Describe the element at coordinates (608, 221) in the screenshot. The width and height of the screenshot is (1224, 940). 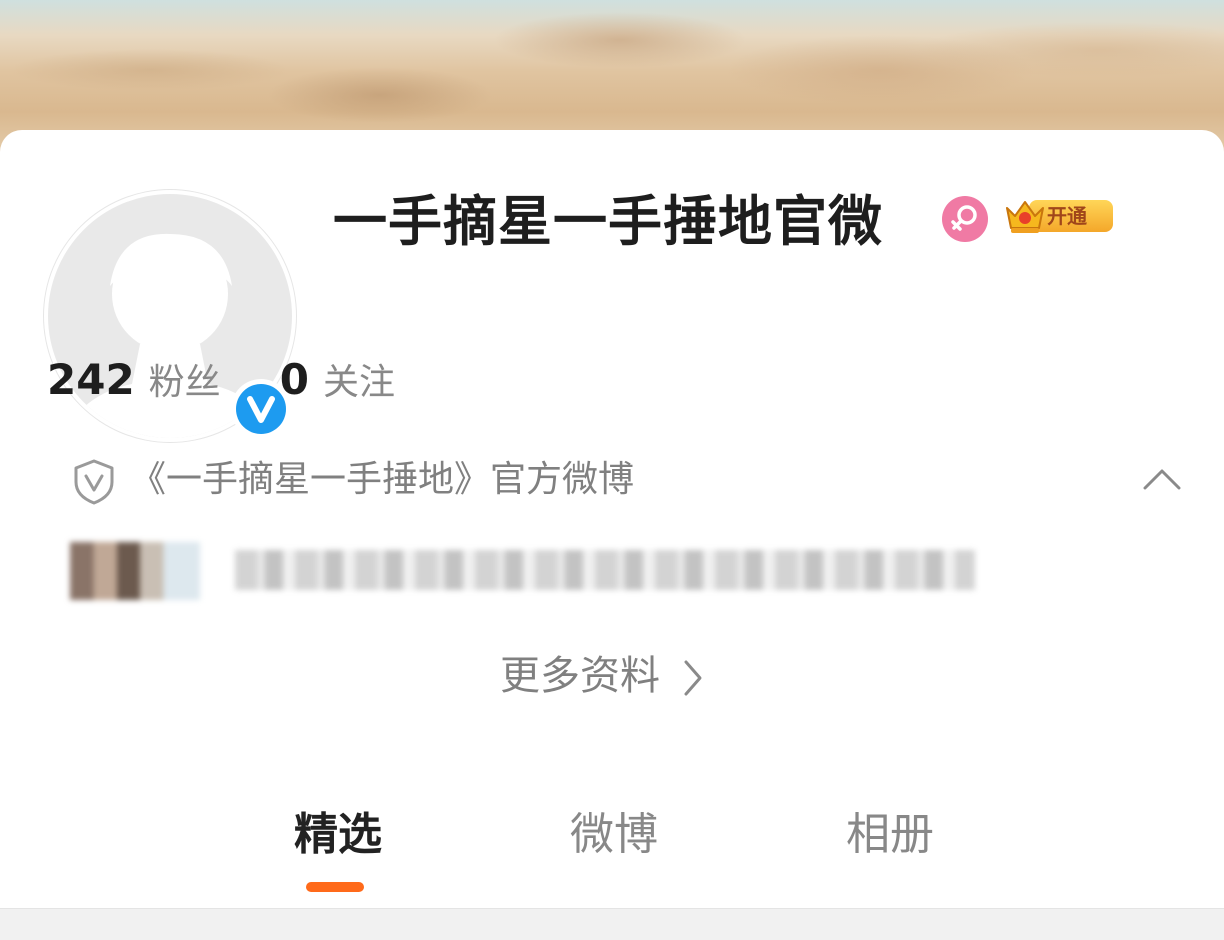
I see `profile-name: 一手摘星一手捶地官微` at that location.